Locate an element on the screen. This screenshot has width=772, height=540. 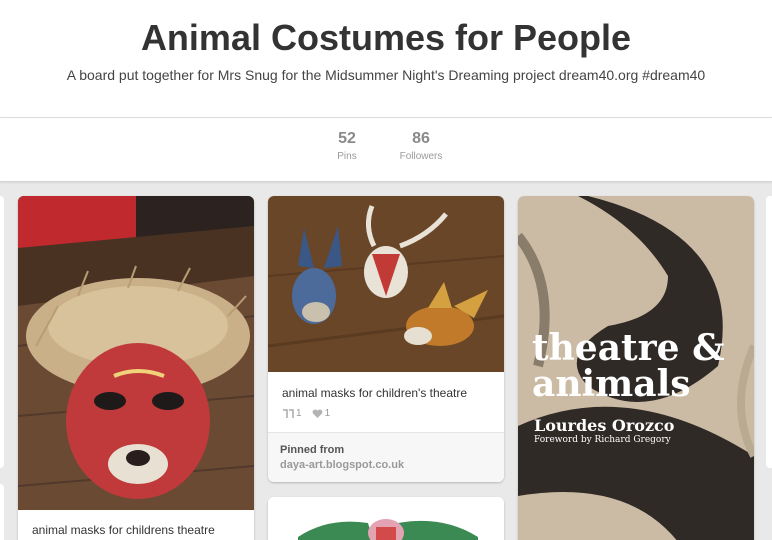
pin-description: animal masks for children's theatre is located at coordinates (375, 393).